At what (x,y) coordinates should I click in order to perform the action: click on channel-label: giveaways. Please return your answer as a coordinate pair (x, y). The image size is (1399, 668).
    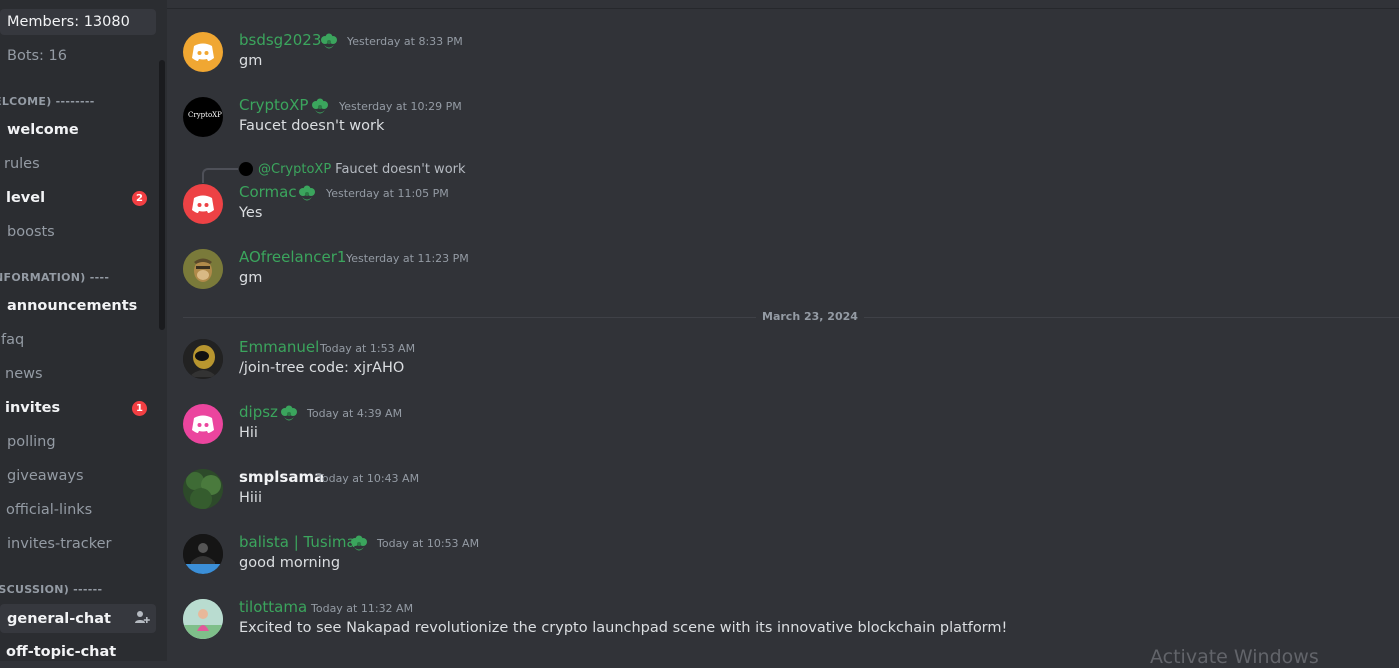
    Looking at the image, I should click on (45, 476).